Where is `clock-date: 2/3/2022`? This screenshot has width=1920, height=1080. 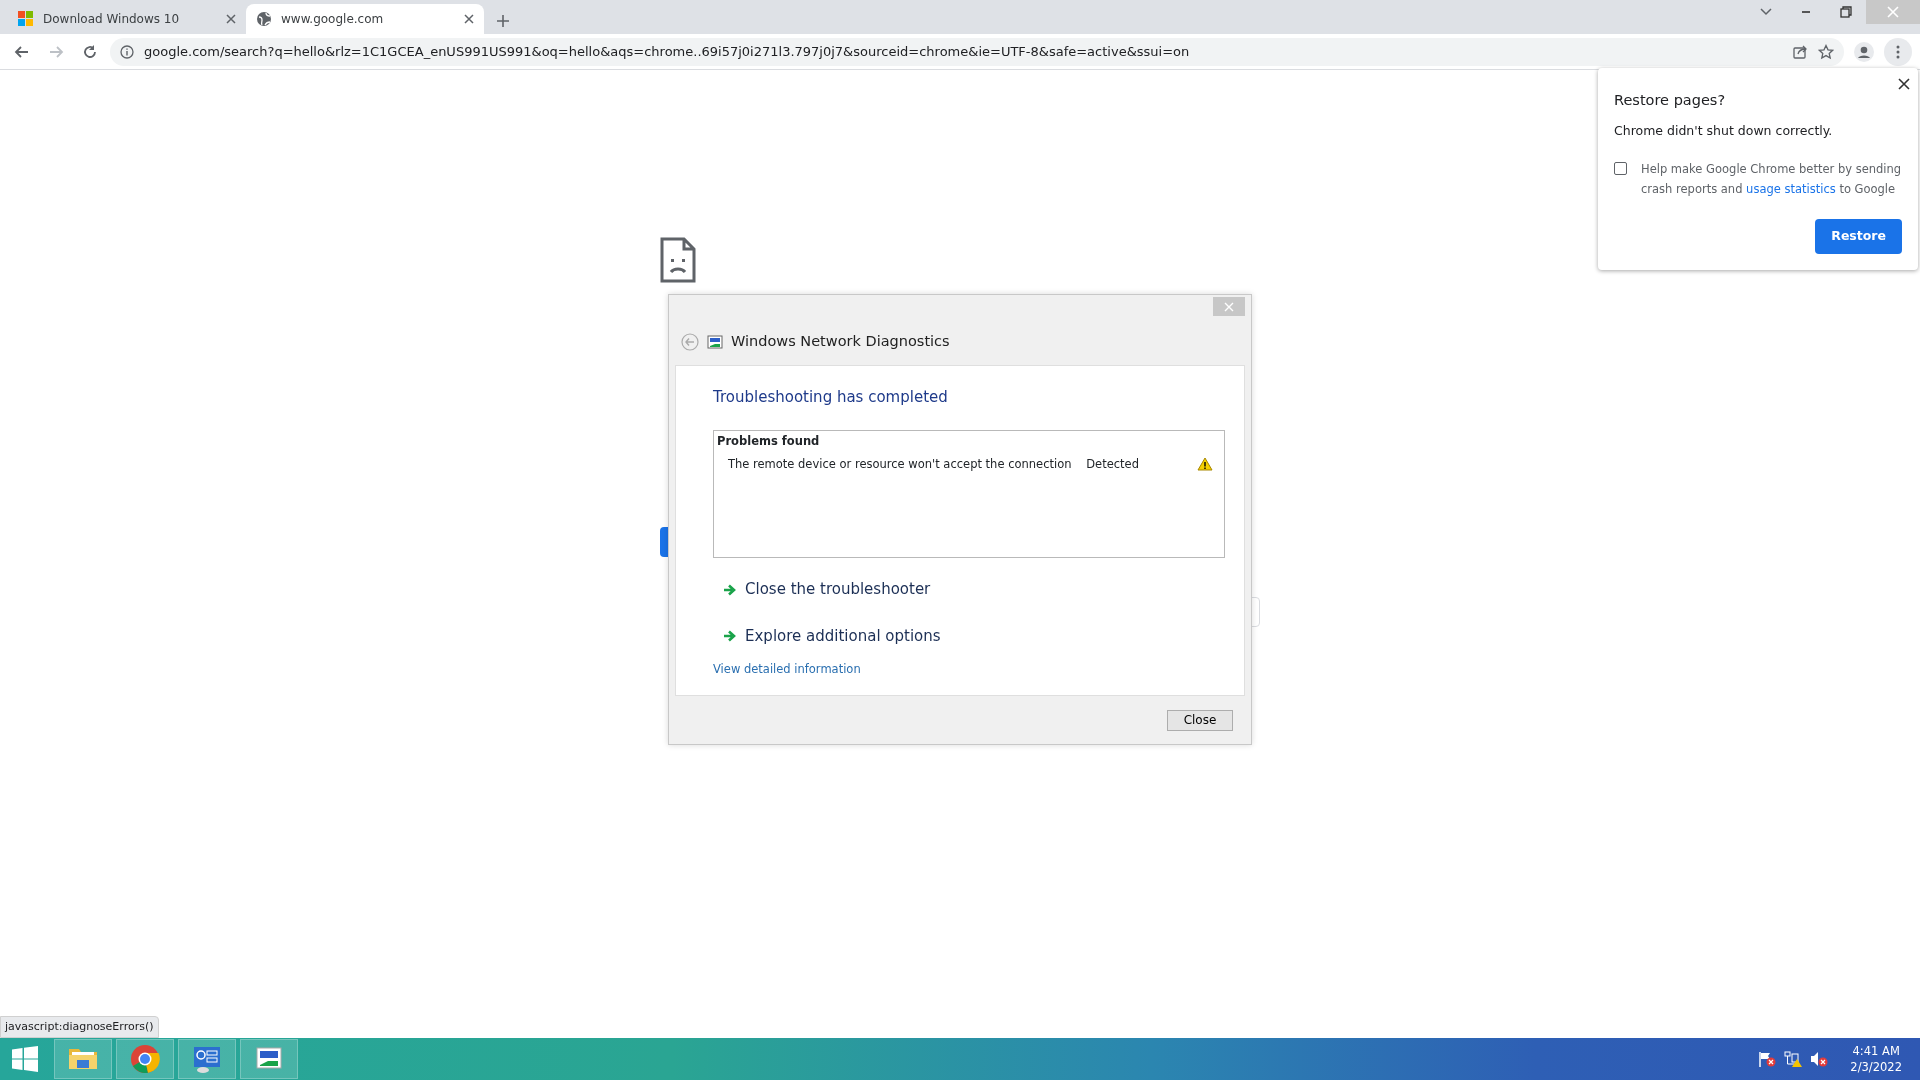
clock-date: 2/3/2022 is located at coordinates (1876, 1067).